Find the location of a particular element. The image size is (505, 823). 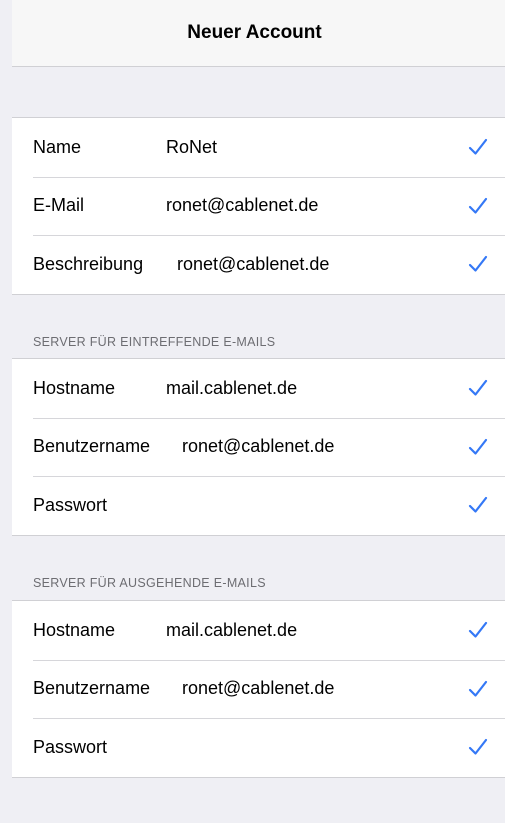

incoming-username-row: Benutzername ronet@cablenet.de is located at coordinates (258, 447).